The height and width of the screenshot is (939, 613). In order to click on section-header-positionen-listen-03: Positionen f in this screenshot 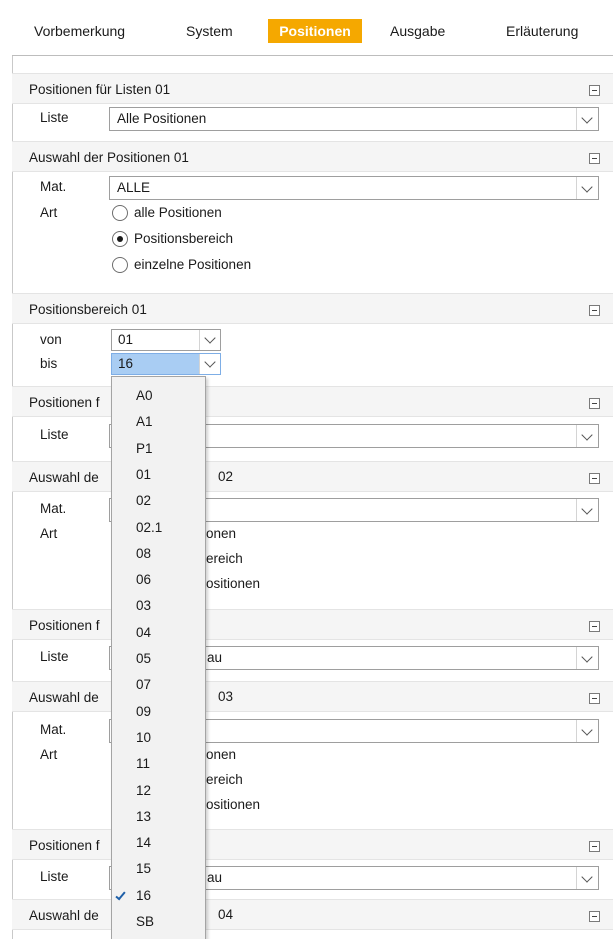, I will do `click(312, 624)`.